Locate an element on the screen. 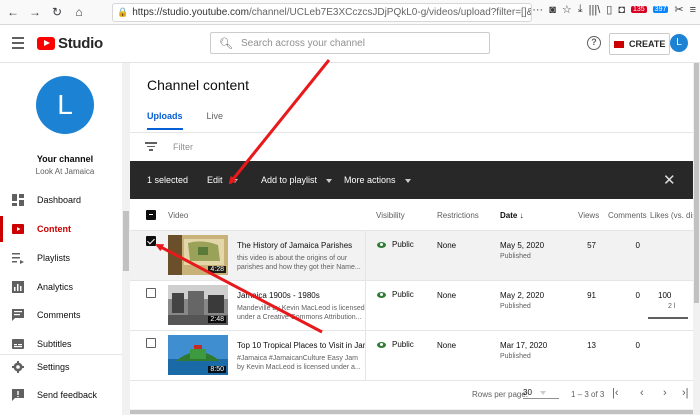 This screenshot has width=700, height=415. your-channel-label: Your channel is located at coordinates (65, 159).